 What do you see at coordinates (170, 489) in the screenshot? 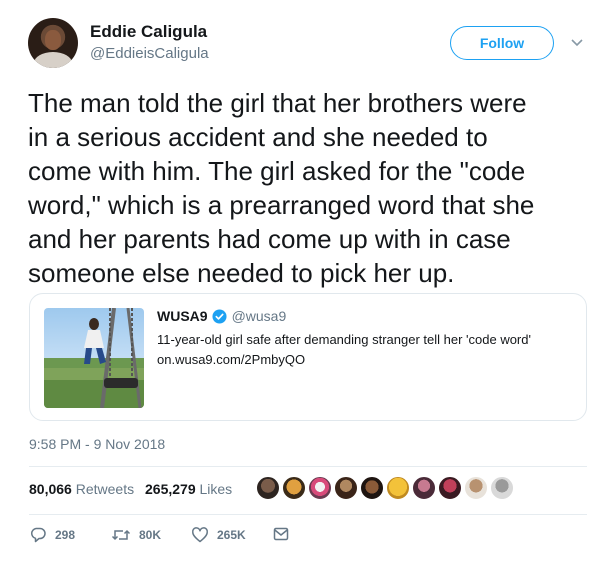
I see `likes-count: 265,279` at bounding box center [170, 489].